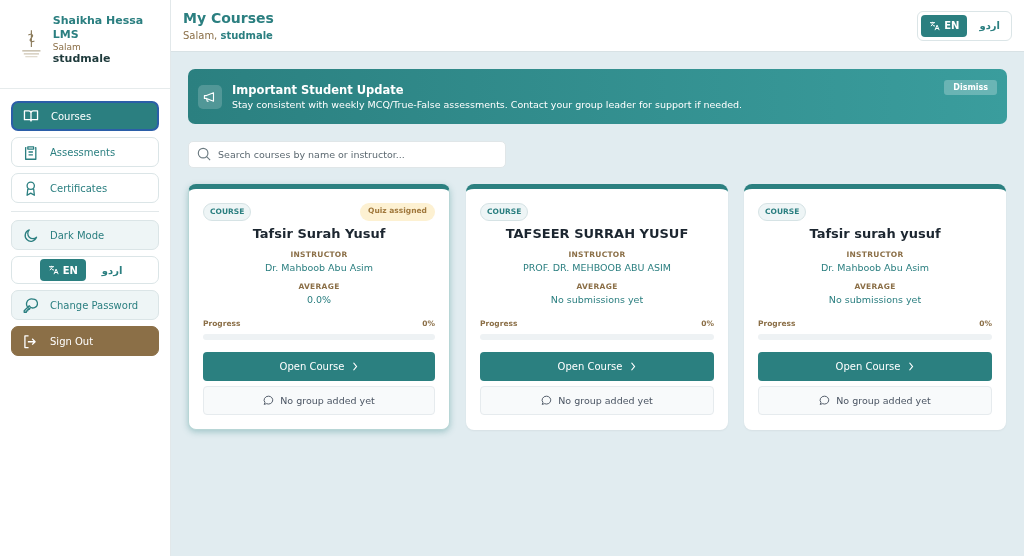 Image resolution: width=1024 pixels, height=556 pixels. Describe the element at coordinates (85, 305) in the screenshot. I see `change-password-button: Change Password` at that location.